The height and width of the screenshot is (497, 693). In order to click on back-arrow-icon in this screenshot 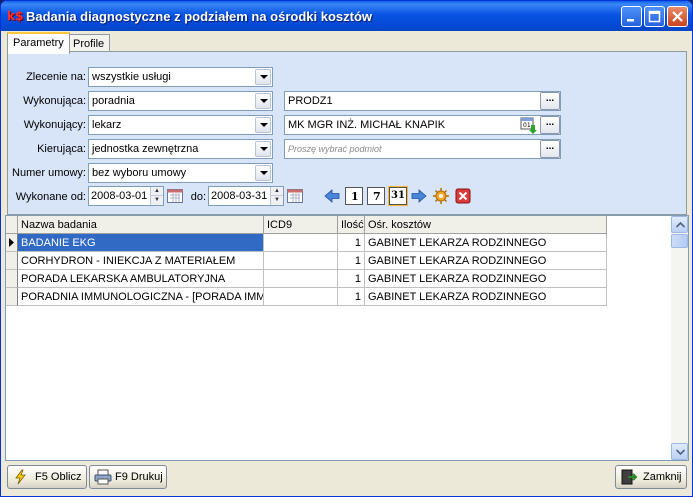, I will do `click(332, 196)`.